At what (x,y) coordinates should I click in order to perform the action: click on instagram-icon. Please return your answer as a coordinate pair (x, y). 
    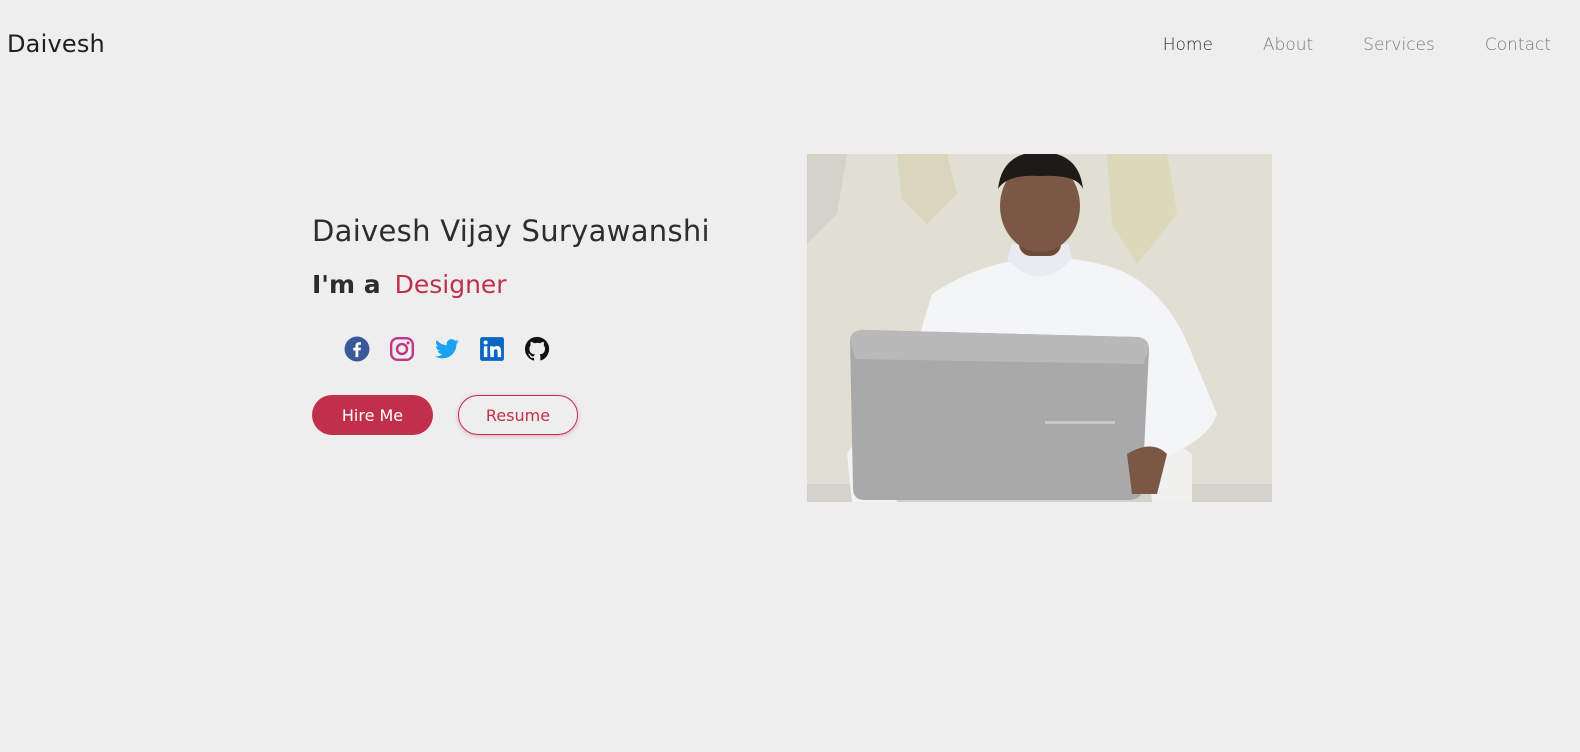
    Looking at the image, I should click on (402, 349).